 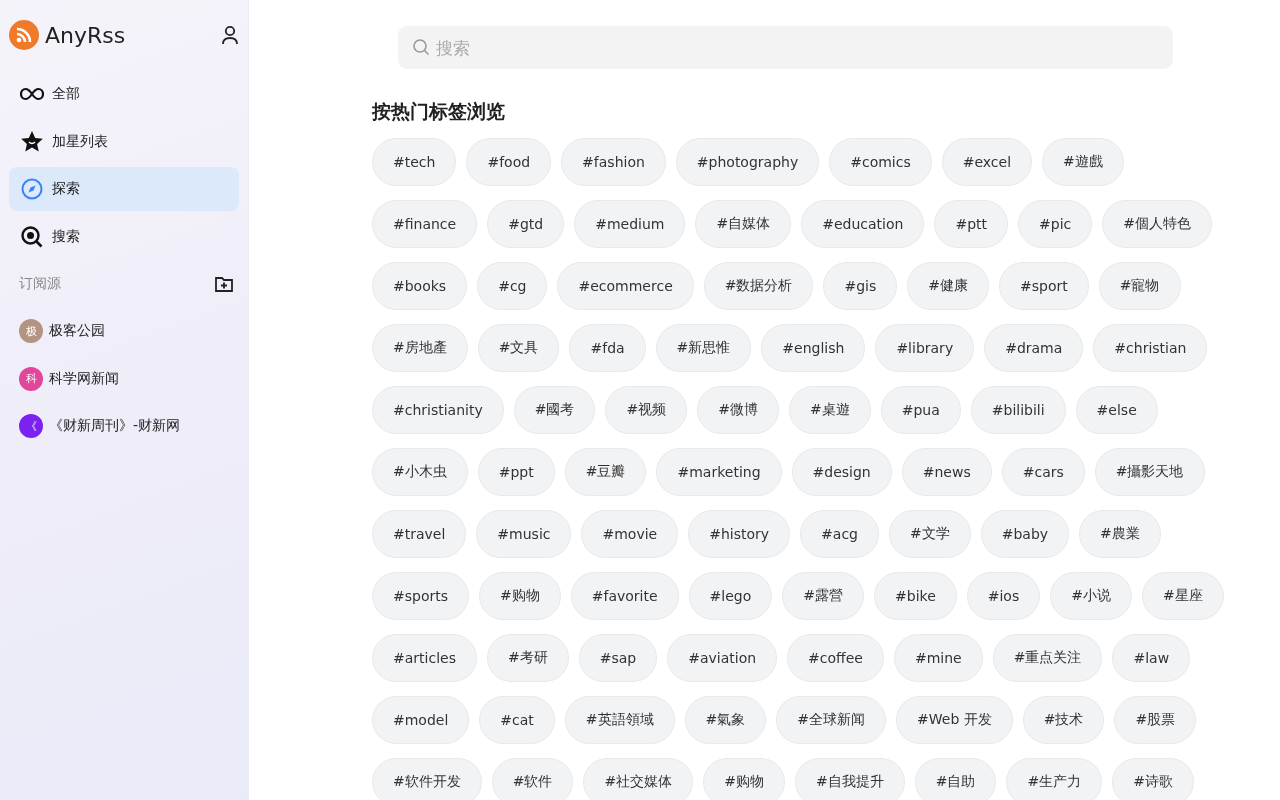 I want to click on tag-chip: #lego, so click(x=730, y=596).